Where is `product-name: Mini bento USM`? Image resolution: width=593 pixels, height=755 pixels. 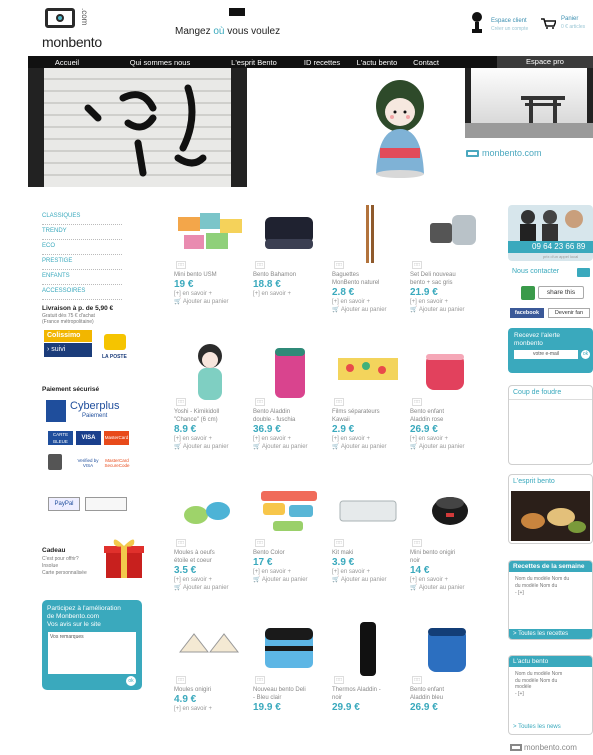
product-name: Mini bento USM is located at coordinates (211, 275).